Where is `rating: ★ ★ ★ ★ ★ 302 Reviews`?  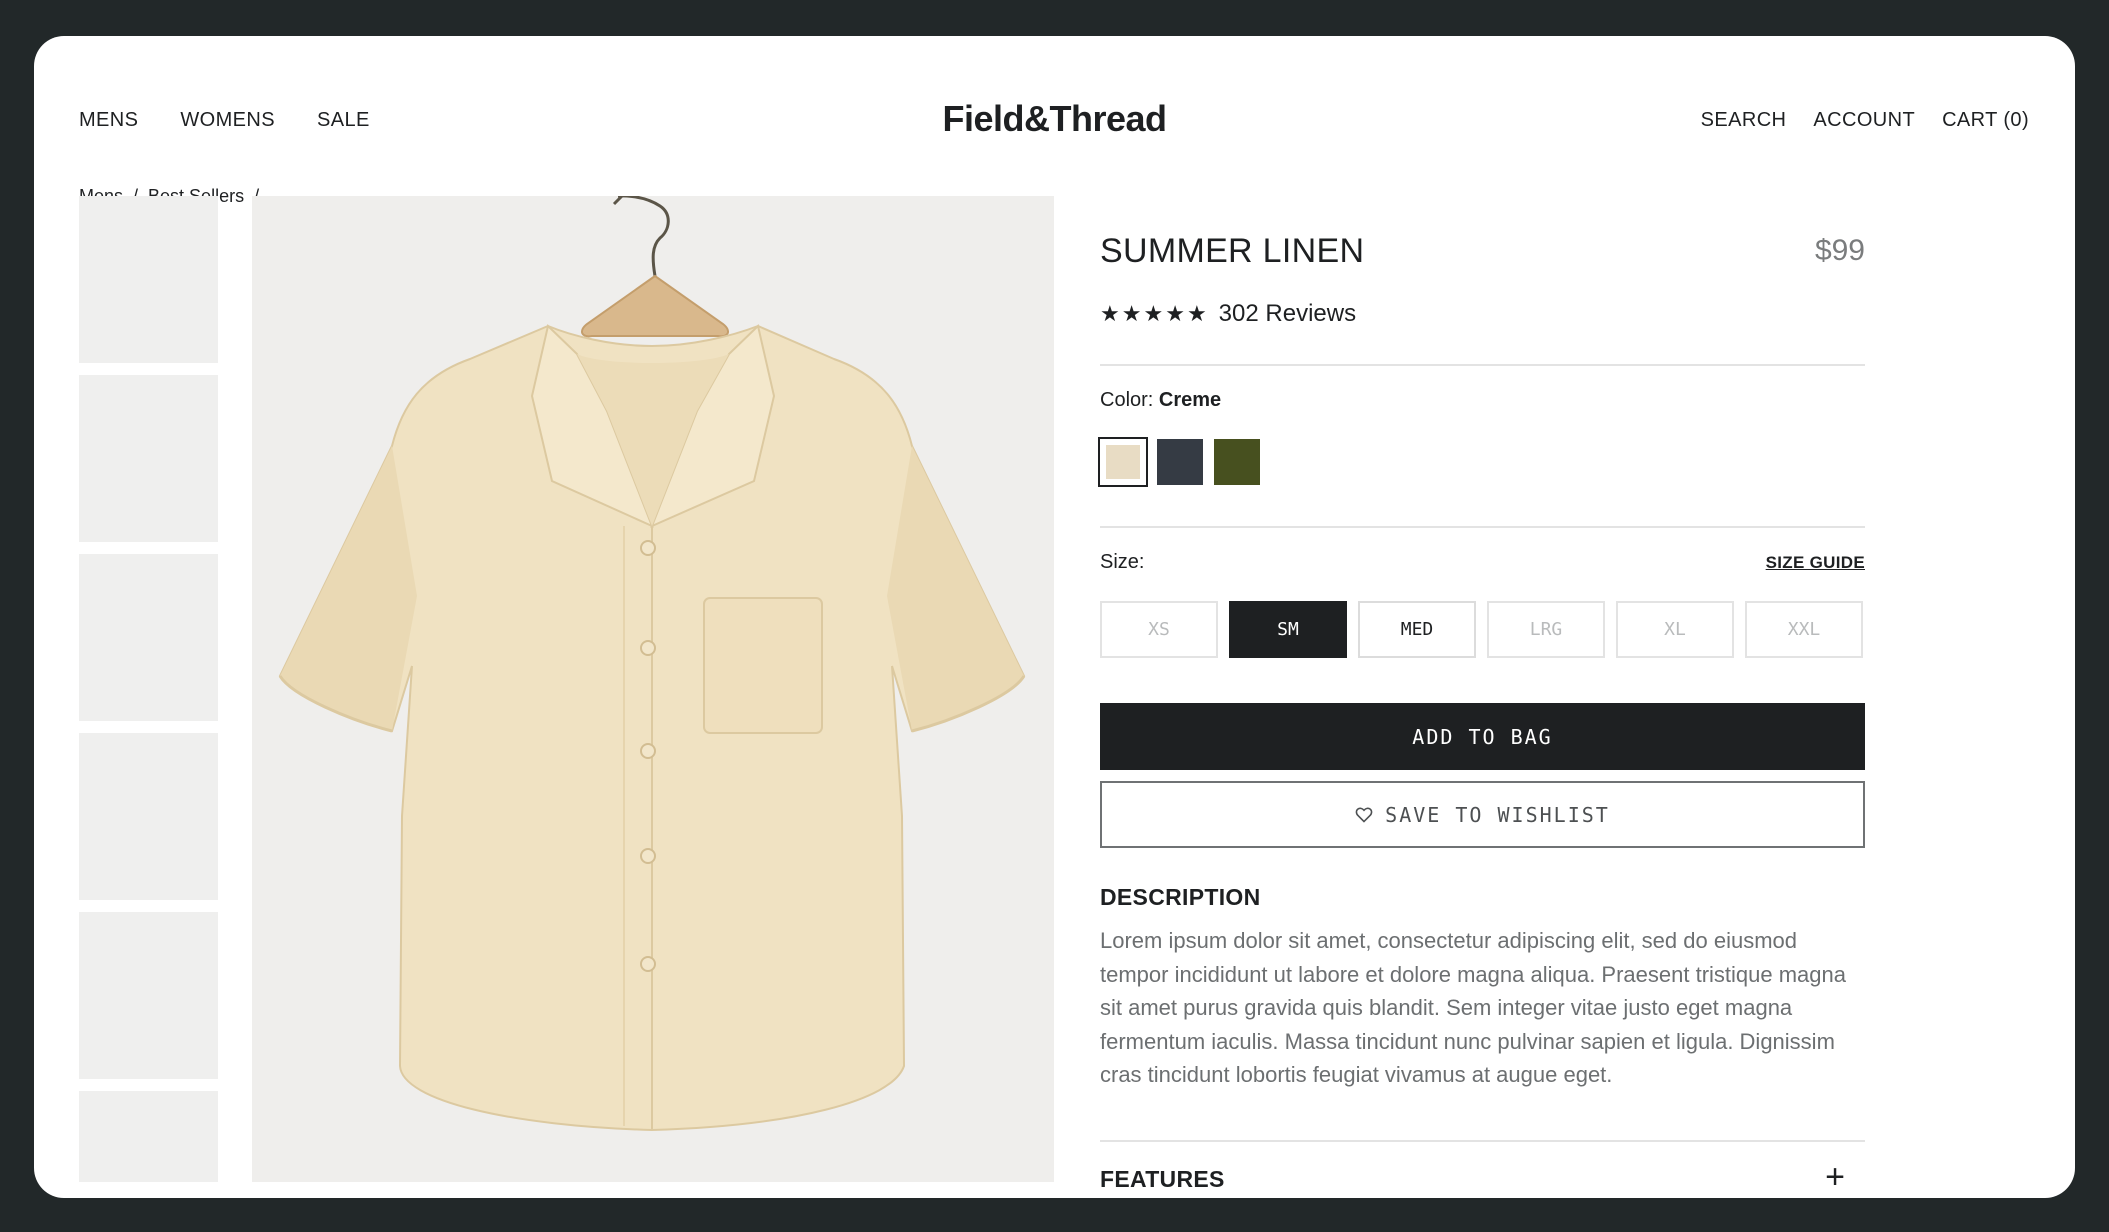 rating: ★ ★ ★ ★ ★ 302 Reviews is located at coordinates (1228, 314).